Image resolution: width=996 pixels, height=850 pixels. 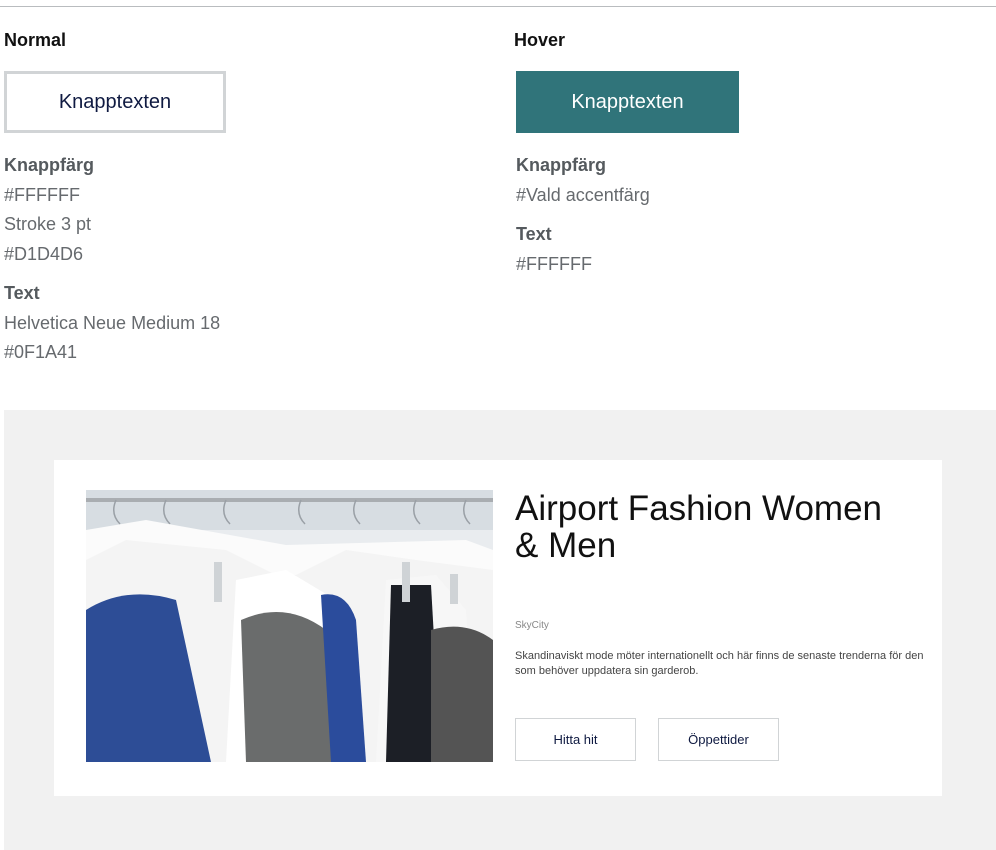 What do you see at coordinates (41, 352) in the screenshot?
I see `text-color-value: #0F1A41` at bounding box center [41, 352].